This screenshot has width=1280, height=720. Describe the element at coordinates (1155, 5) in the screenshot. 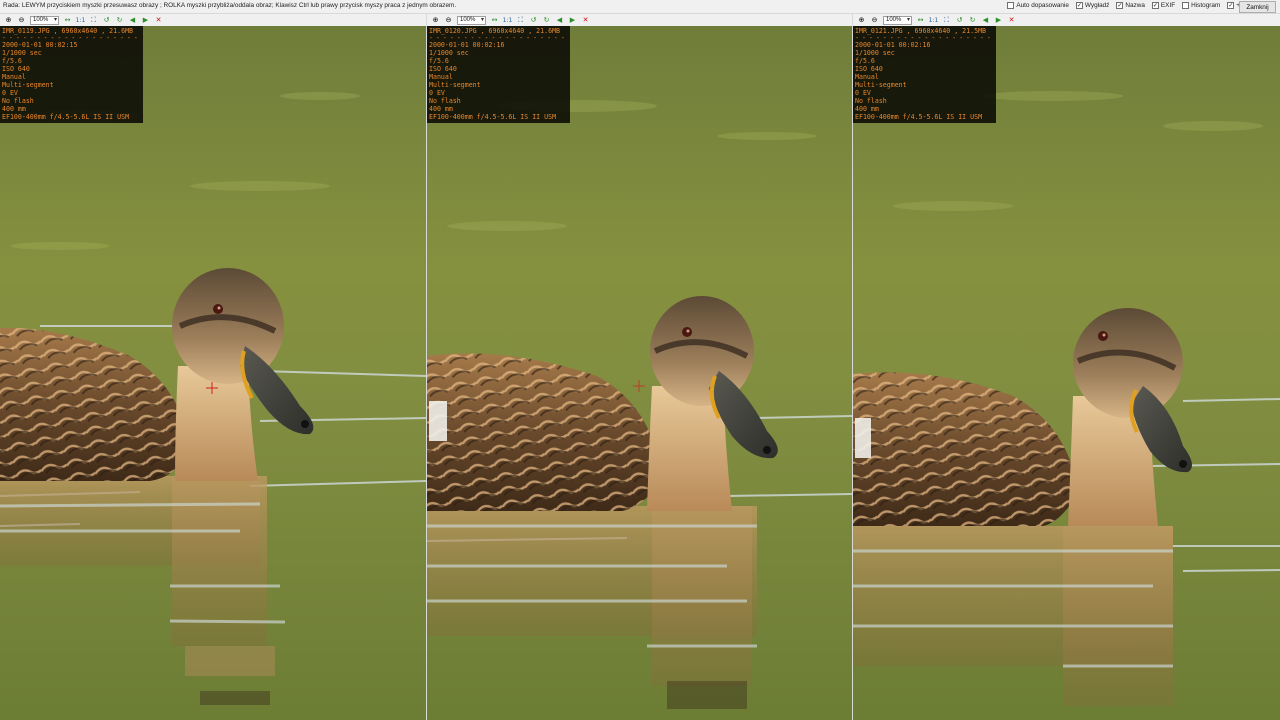

I see `exif-checkbox: ✓` at that location.